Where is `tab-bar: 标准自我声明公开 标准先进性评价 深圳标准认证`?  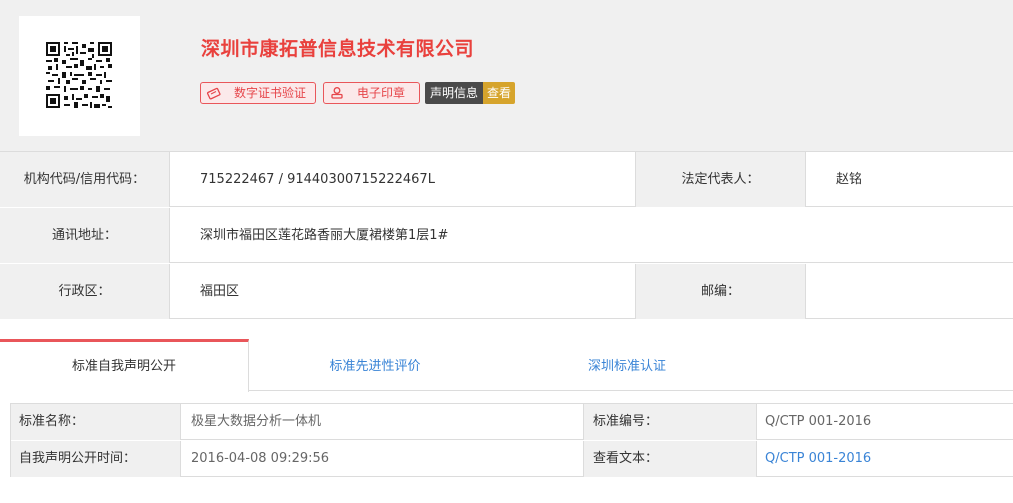
tab-bar: 标准自我声明公开 标准先进性评价 深圳标准认证 is located at coordinates (506, 365).